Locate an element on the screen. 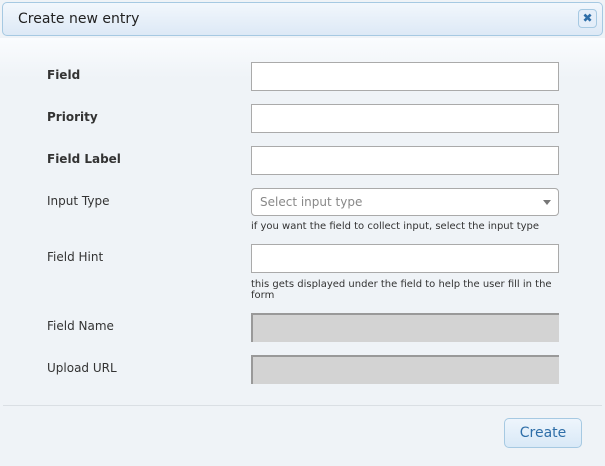  close-button: ✖ is located at coordinates (587, 18).